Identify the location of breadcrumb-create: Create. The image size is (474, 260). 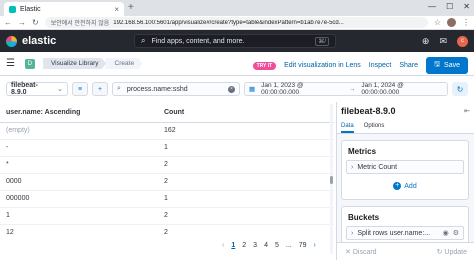
(123, 63).